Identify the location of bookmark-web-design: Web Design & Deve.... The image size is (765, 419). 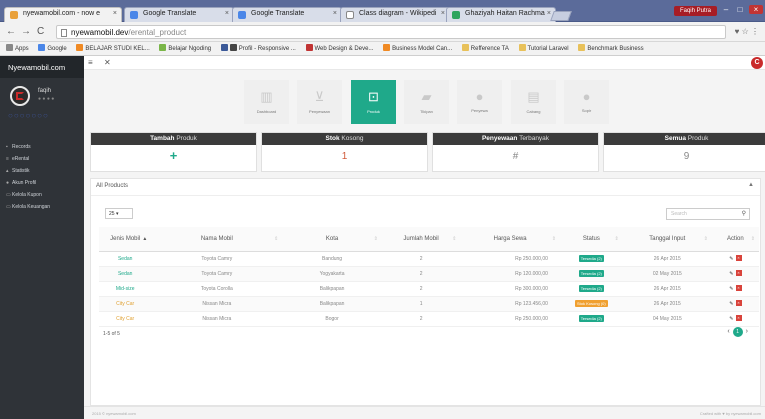
(339, 48).